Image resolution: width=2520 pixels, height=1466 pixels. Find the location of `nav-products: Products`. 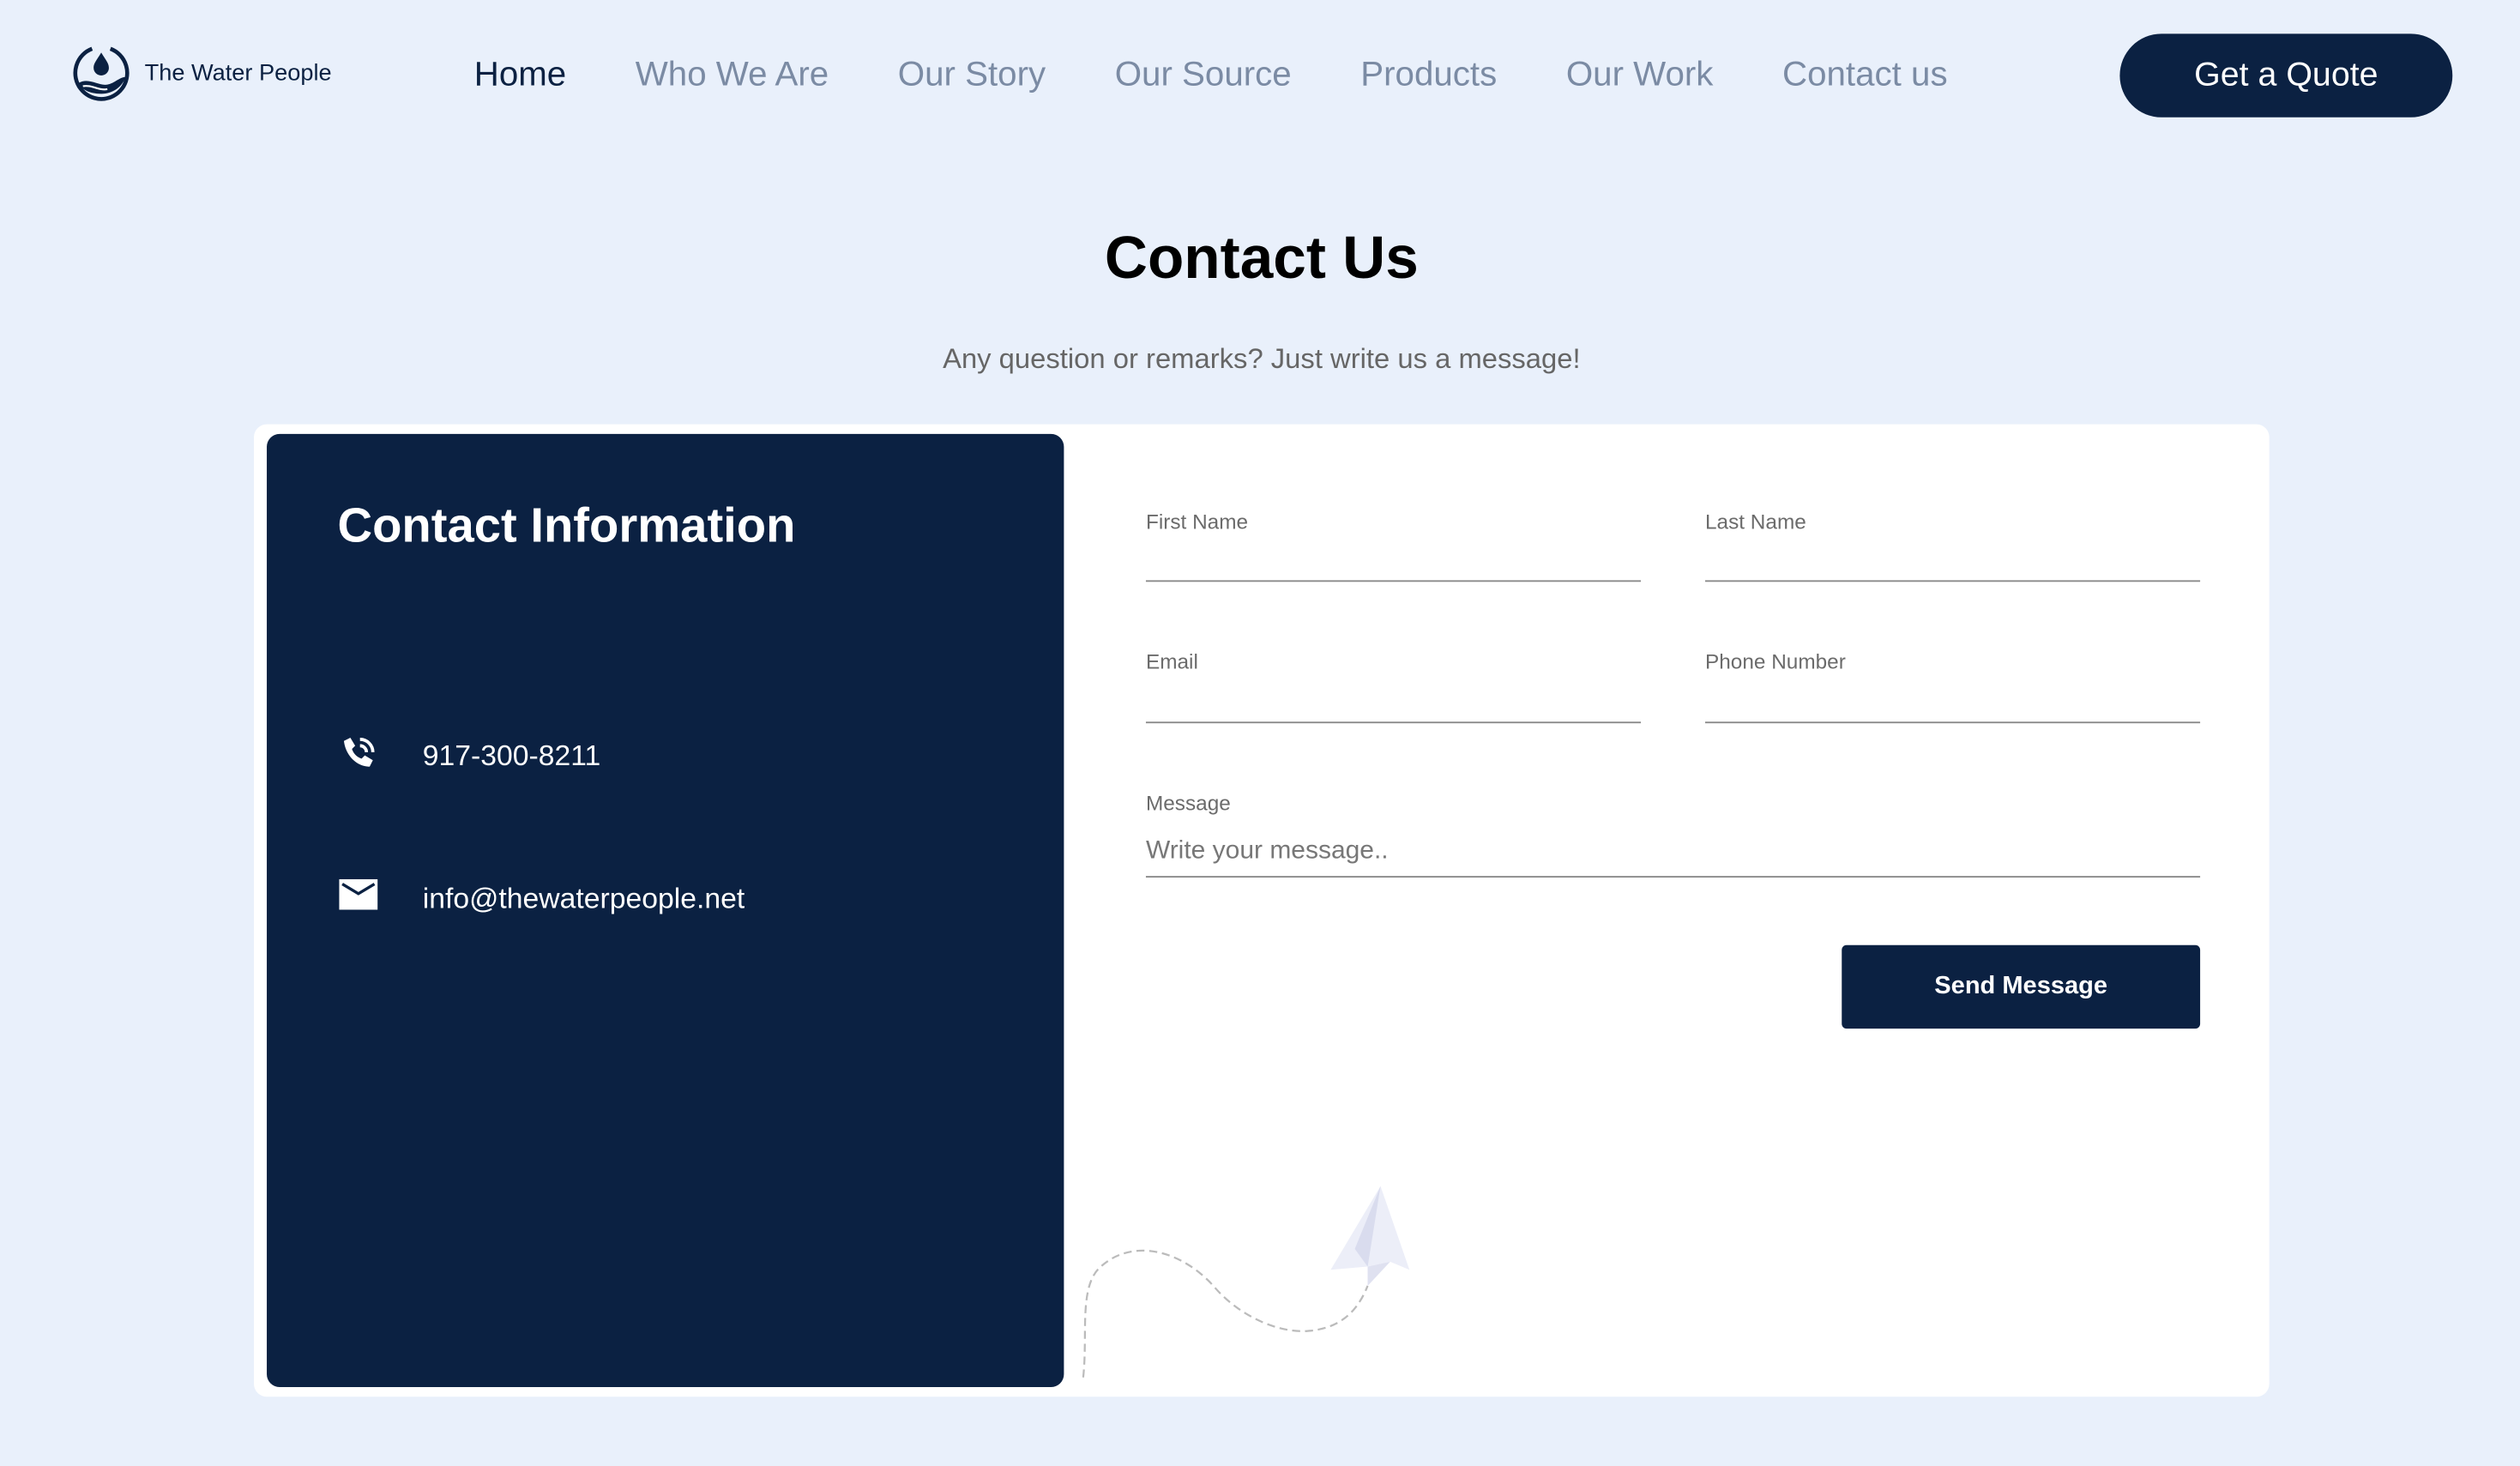

nav-products: Products is located at coordinates (1428, 75).